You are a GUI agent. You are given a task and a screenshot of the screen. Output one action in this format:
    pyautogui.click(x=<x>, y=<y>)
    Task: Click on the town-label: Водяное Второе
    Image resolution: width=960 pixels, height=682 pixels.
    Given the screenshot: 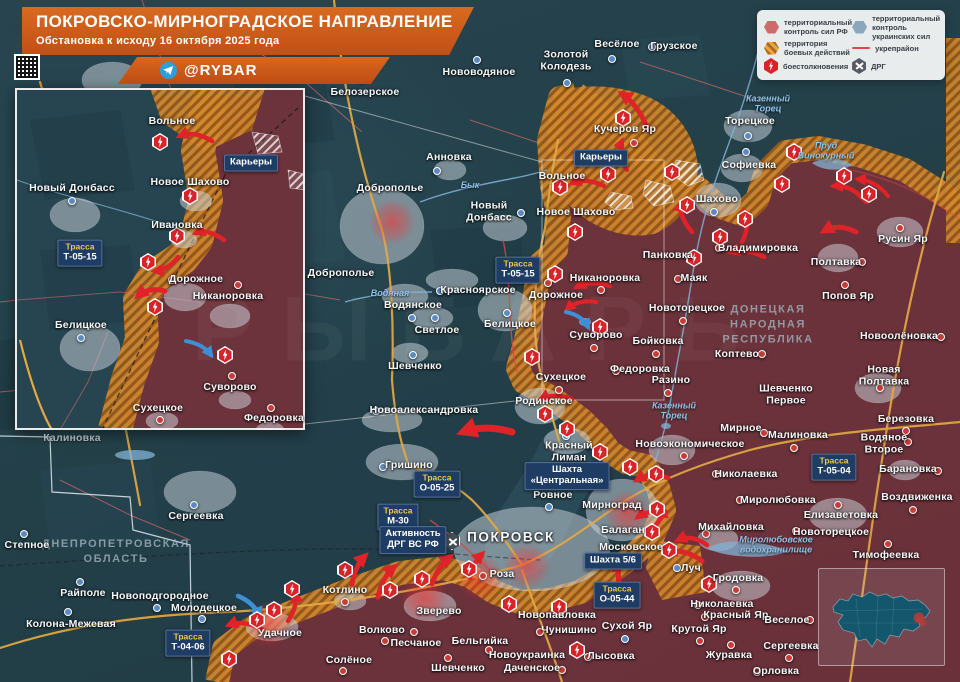 What is the action you would take?
    pyautogui.click(x=884, y=443)
    